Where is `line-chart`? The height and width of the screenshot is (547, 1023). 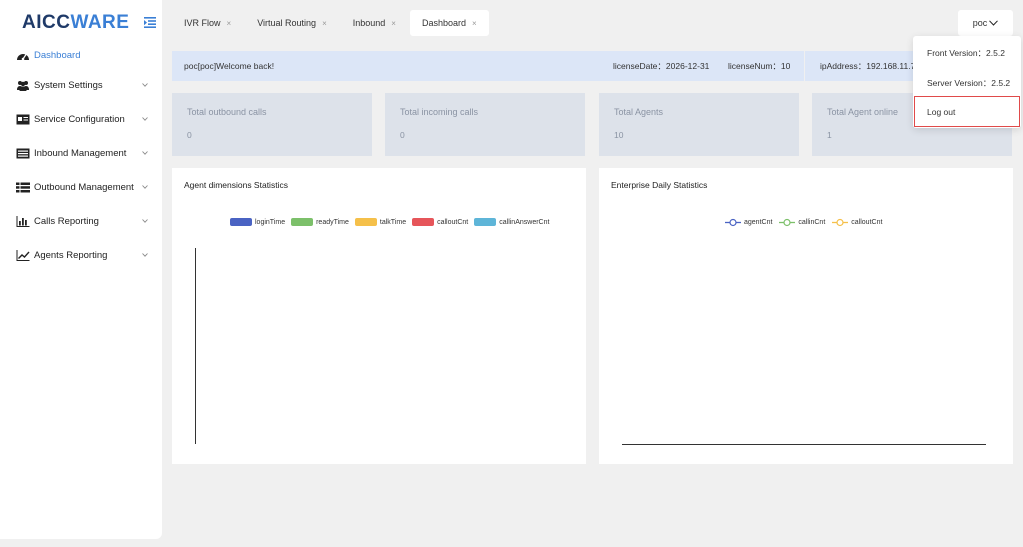 line-chart is located at coordinates (804, 444).